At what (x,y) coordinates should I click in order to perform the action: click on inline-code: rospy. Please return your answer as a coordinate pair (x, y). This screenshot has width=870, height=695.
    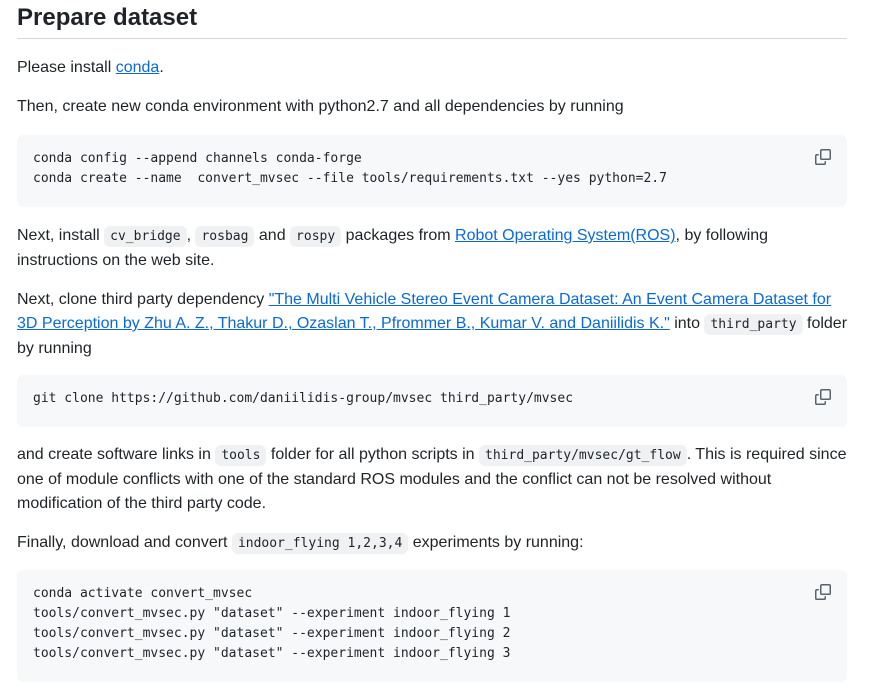
    Looking at the image, I should click on (316, 236).